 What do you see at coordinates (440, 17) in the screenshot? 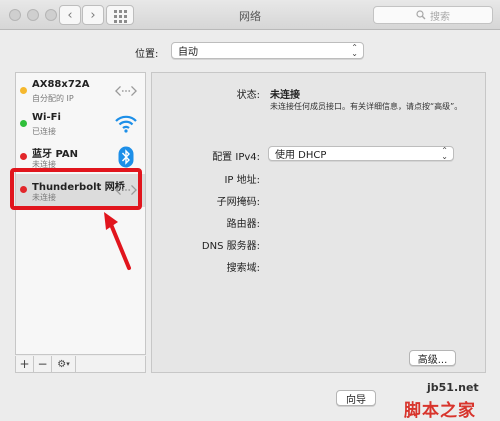
I see `search-placeholder: 搜索` at bounding box center [440, 17].